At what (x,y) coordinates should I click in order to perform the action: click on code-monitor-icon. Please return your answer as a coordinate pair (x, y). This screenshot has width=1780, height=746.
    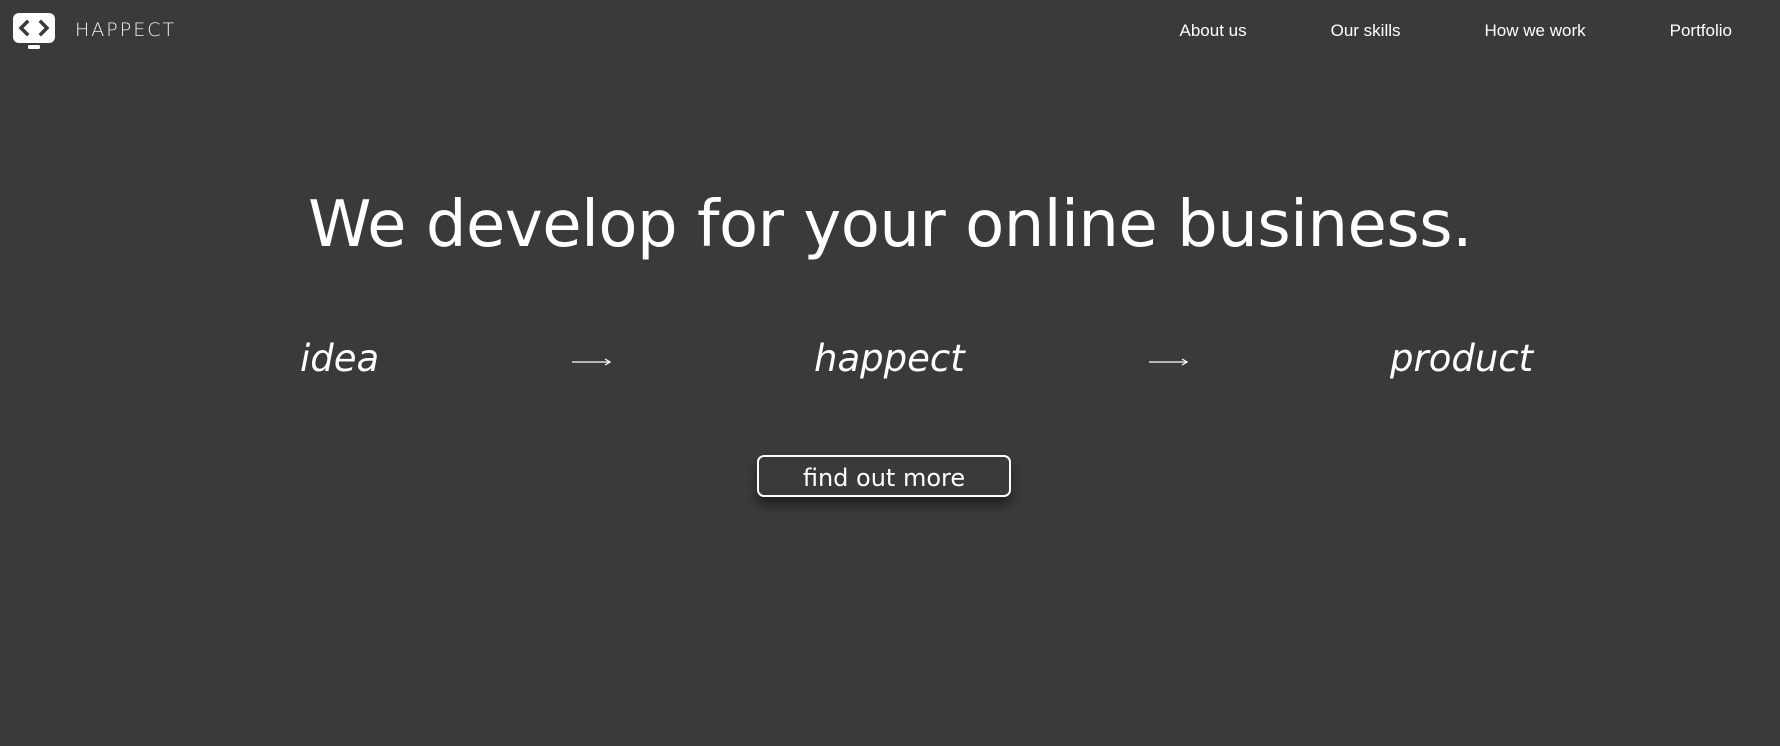
    Looking at the image, I should click on (34, 32).